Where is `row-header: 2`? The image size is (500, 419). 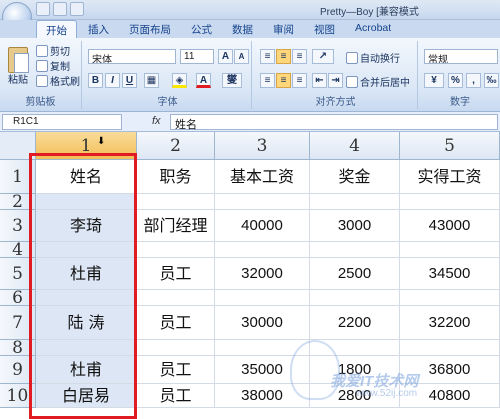
row-header: 2 is located at coordinates (18, 202).